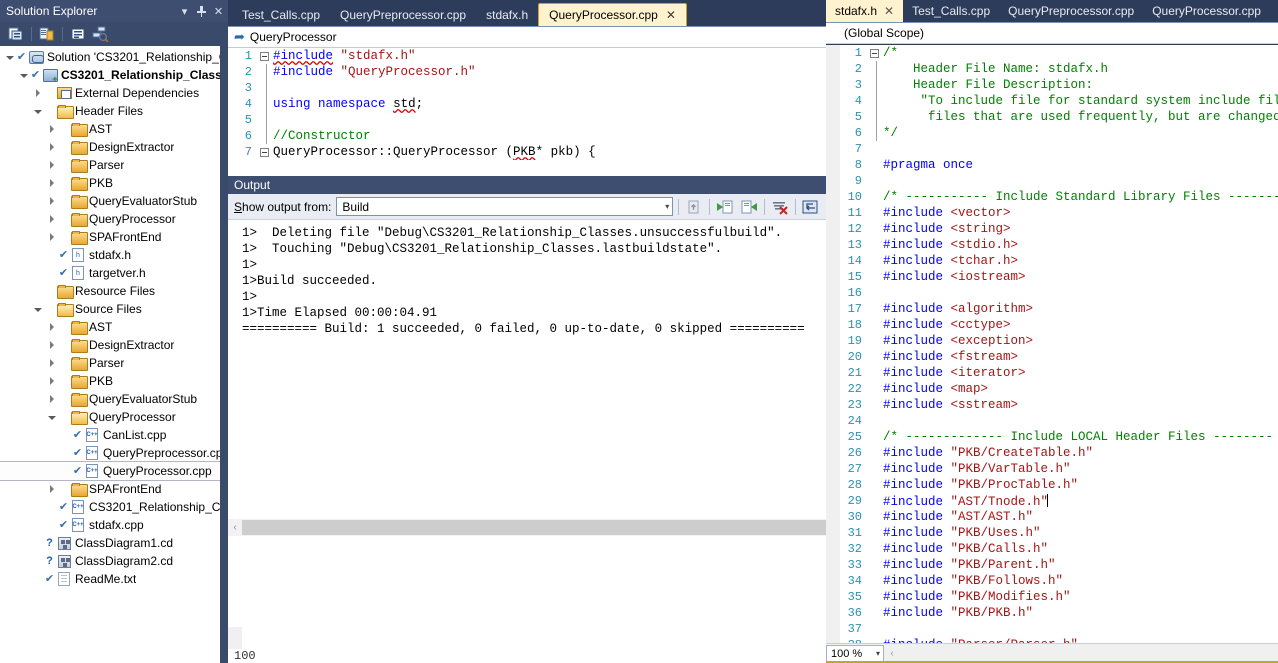 The image size is (1278, 663). I want to click on code-line: 24, so click(1052, 421).